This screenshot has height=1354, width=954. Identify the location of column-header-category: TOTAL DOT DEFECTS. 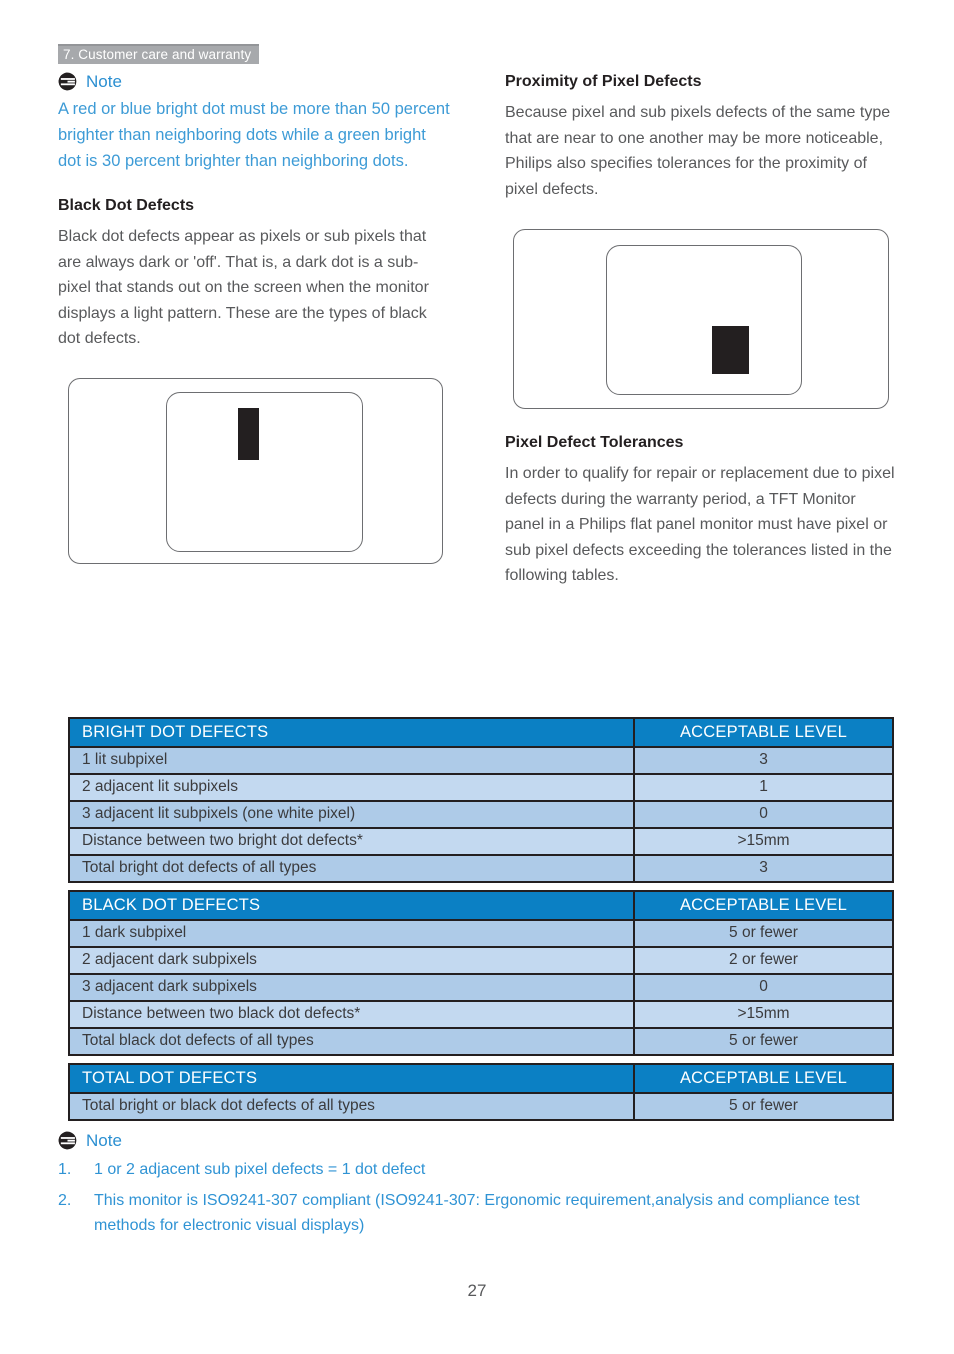
(351, 1078).